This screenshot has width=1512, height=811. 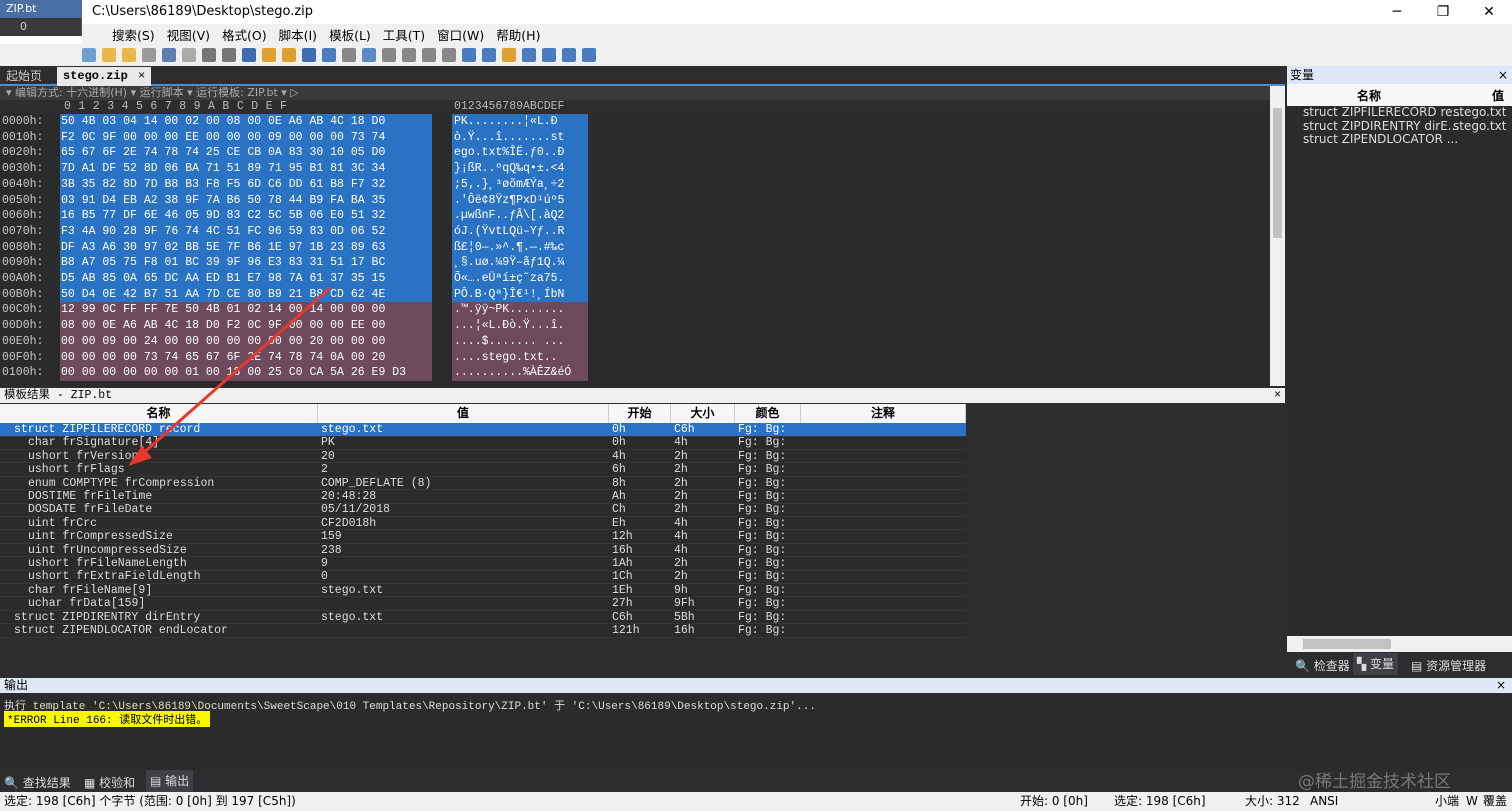 What do you see at coordinates (229, 55) in the screenshot?
I see `redo-icon` at bounding box center [229, 55].